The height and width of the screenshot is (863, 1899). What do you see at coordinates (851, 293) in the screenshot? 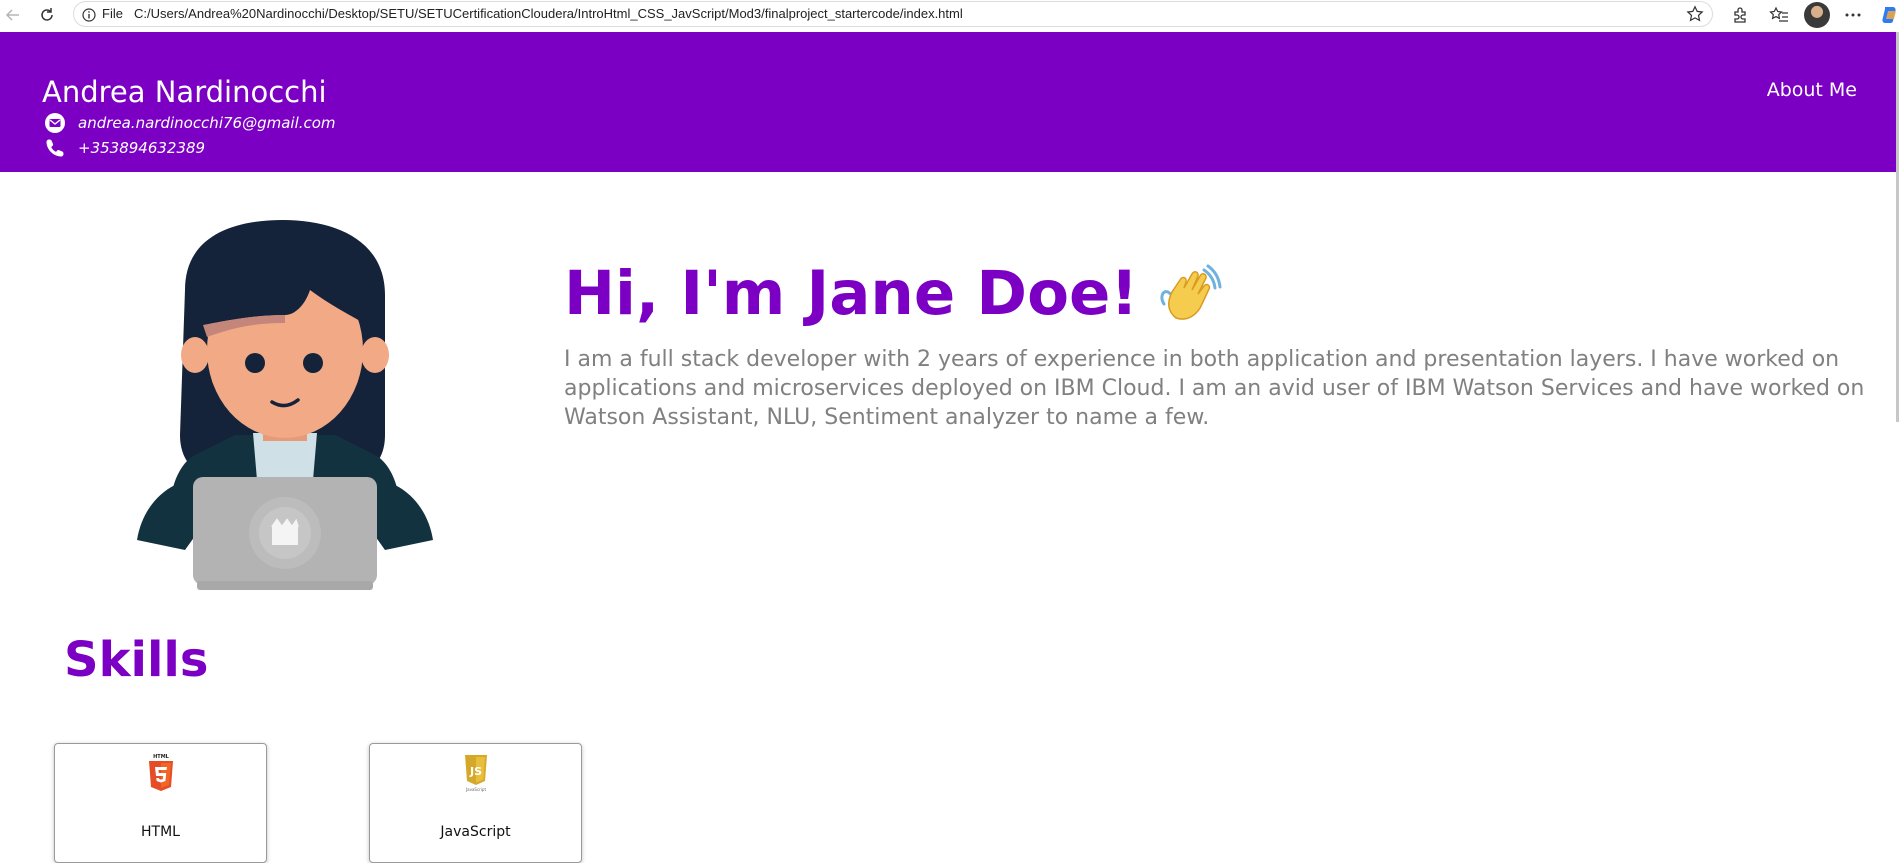
I see `hero-title-text: Hi, I'm Jane Doe!` at bounding box center [851, 293].